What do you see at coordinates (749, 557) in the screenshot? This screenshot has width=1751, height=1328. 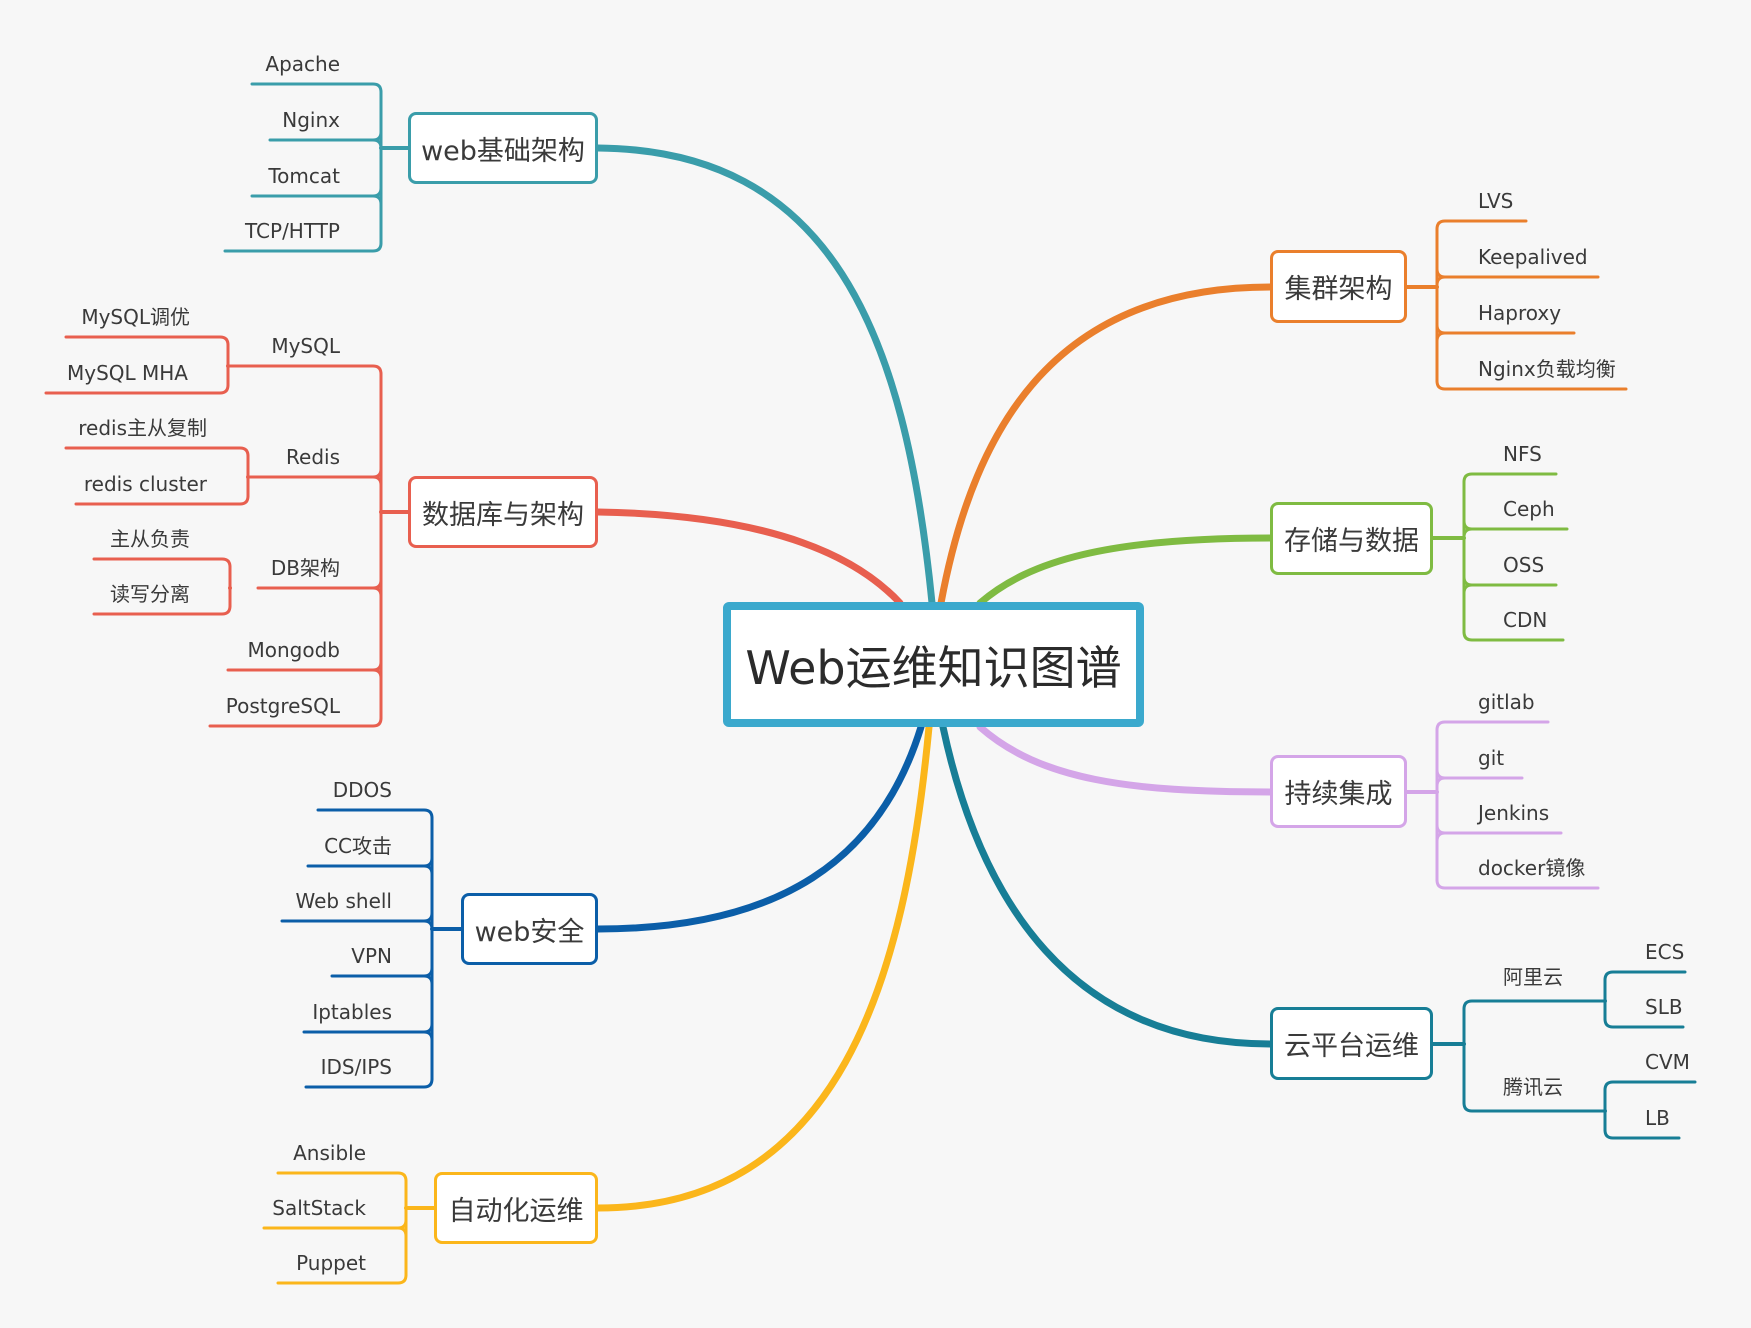 I see `connector-database` at bounding box center [749, 557].